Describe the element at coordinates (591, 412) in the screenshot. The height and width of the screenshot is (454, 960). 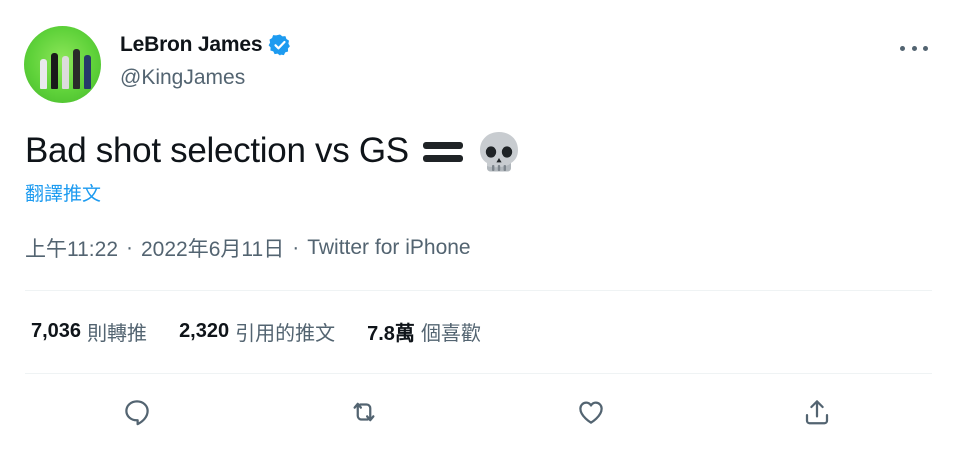
I see `like-icon` at that location.